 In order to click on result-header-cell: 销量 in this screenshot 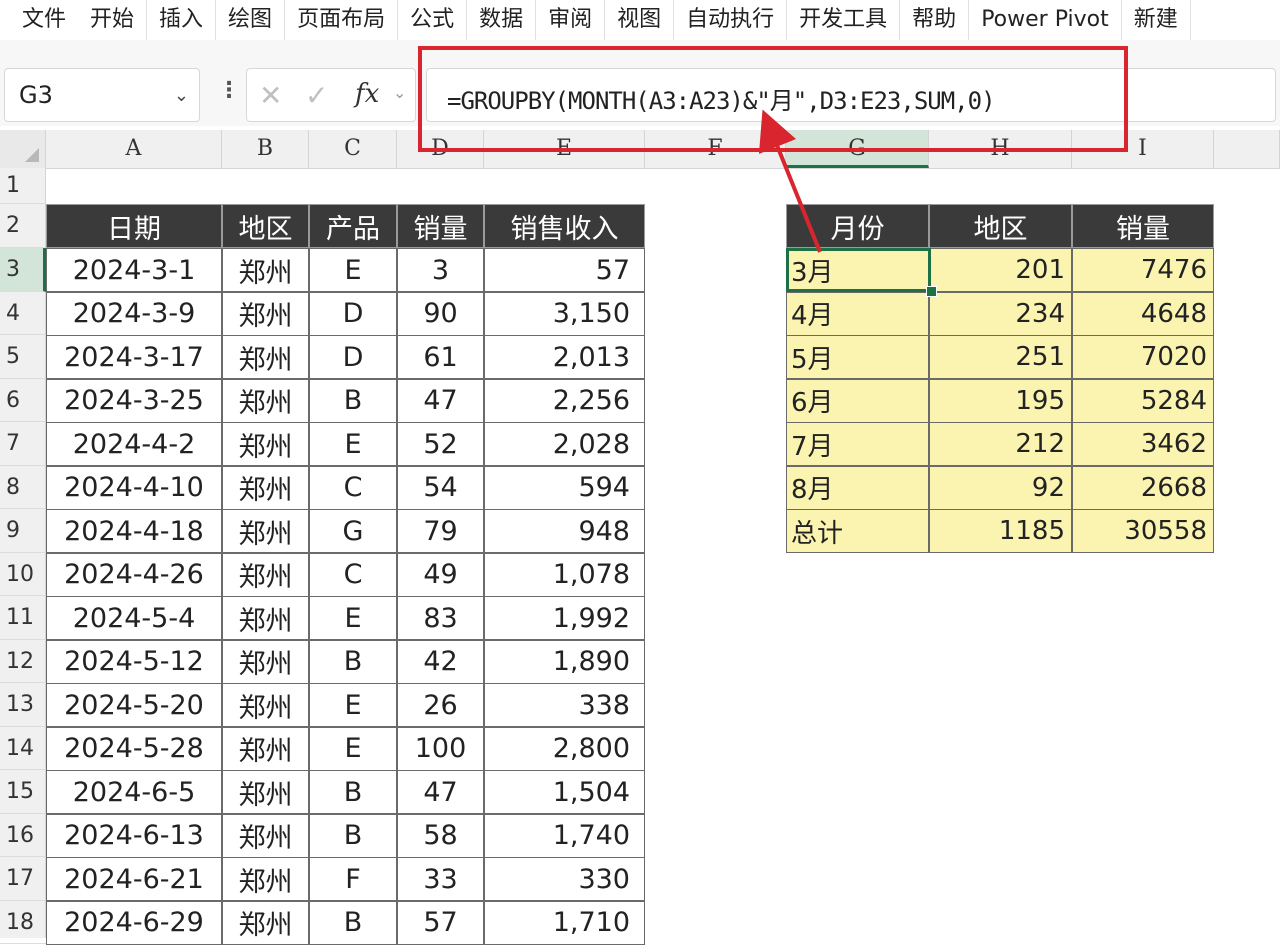, I will do `click(1143, 226)`.